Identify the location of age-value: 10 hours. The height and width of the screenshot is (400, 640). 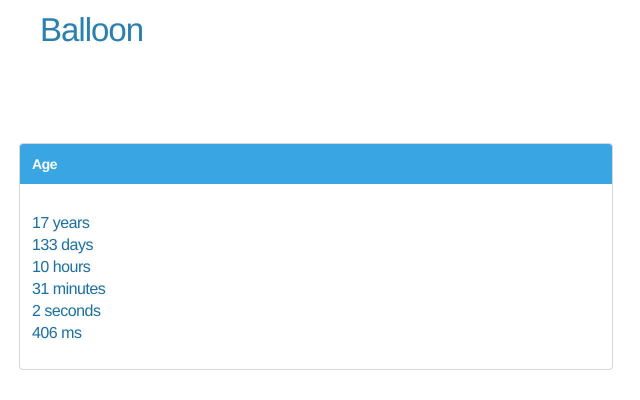
(62, 268).